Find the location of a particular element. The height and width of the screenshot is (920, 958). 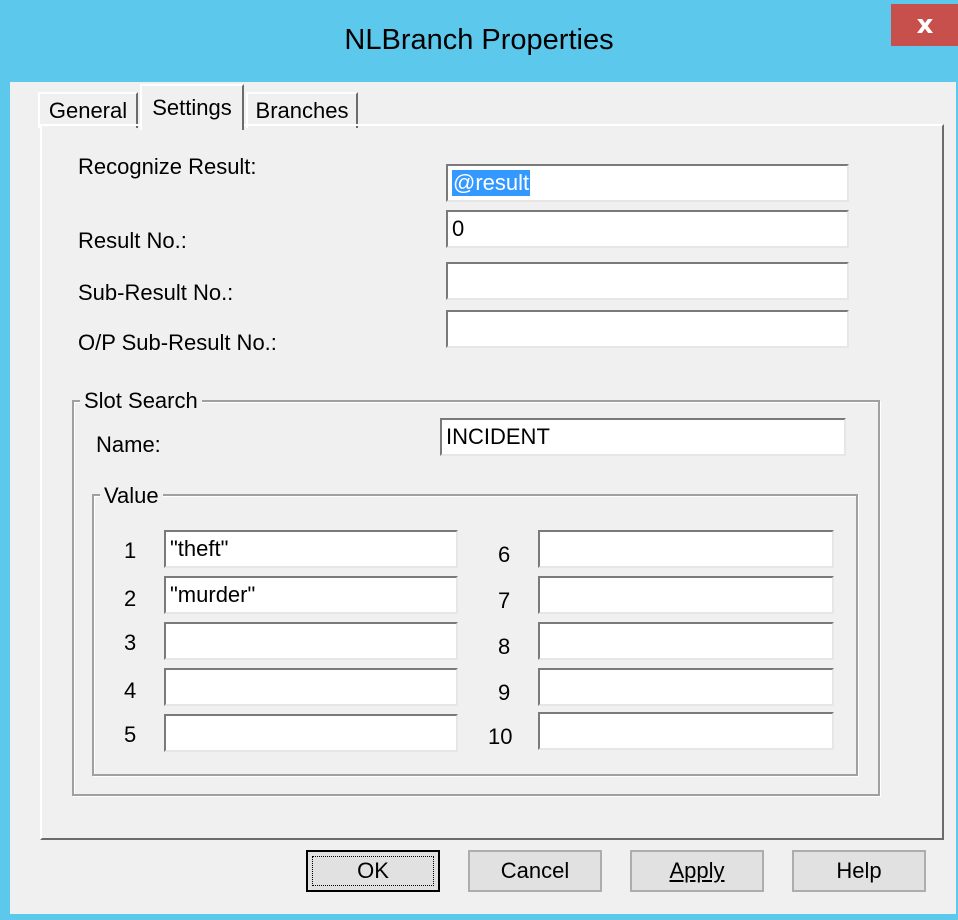

tab-general: General is located at coordinates (88, 110).